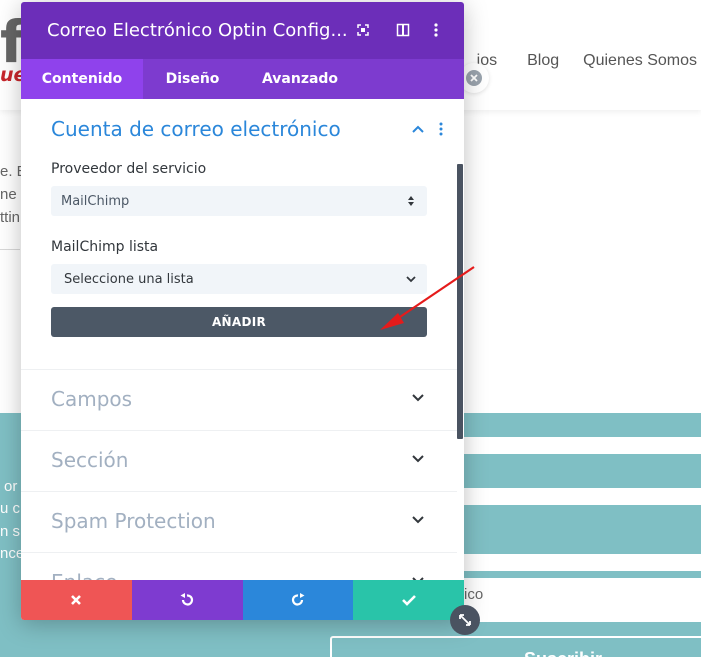 The width and height of the screenshot is (701, 657). Describe the element at coordinates (192, 79) in the screenshot. I see `tab-diseno: Diseño` at that location.